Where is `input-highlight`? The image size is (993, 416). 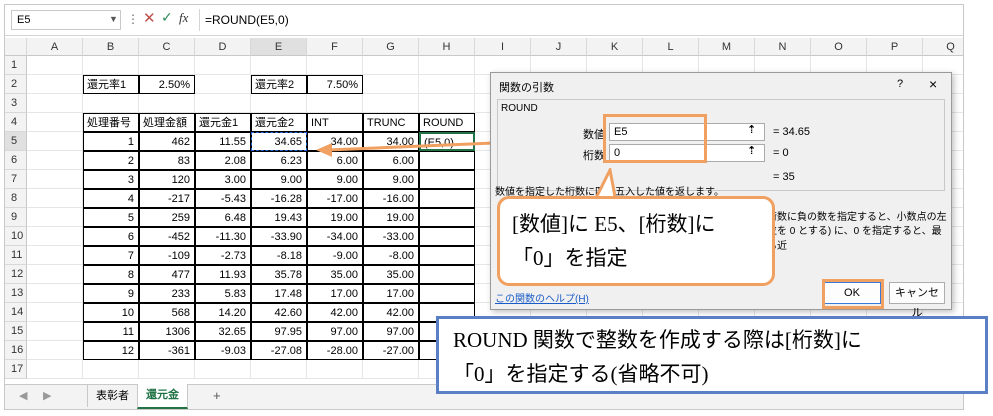
input-highlight is located at coordinates (655, 138).